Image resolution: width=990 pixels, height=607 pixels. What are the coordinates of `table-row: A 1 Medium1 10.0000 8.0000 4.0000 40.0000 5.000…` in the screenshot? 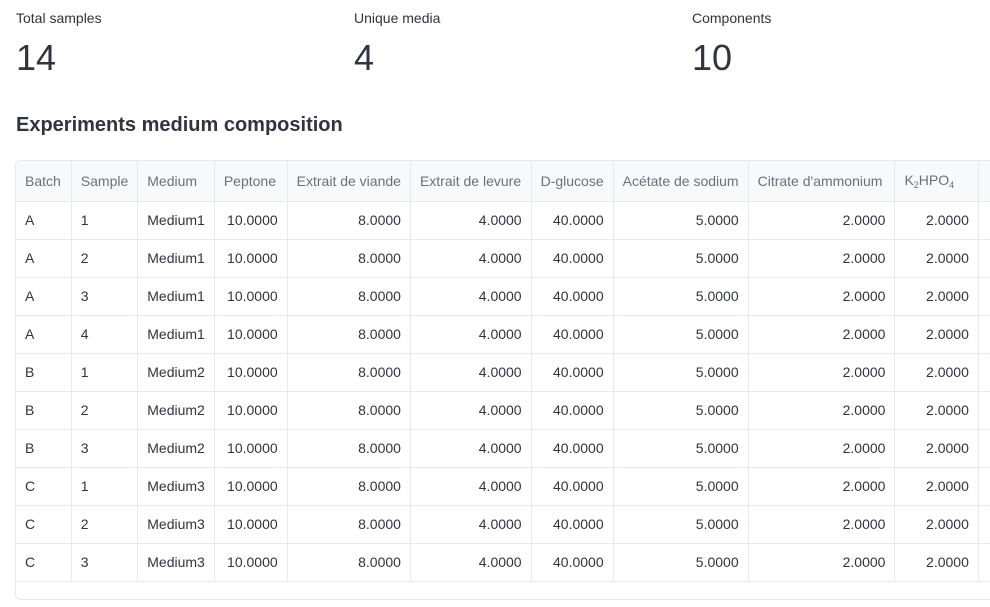 It's located at (503, 220).